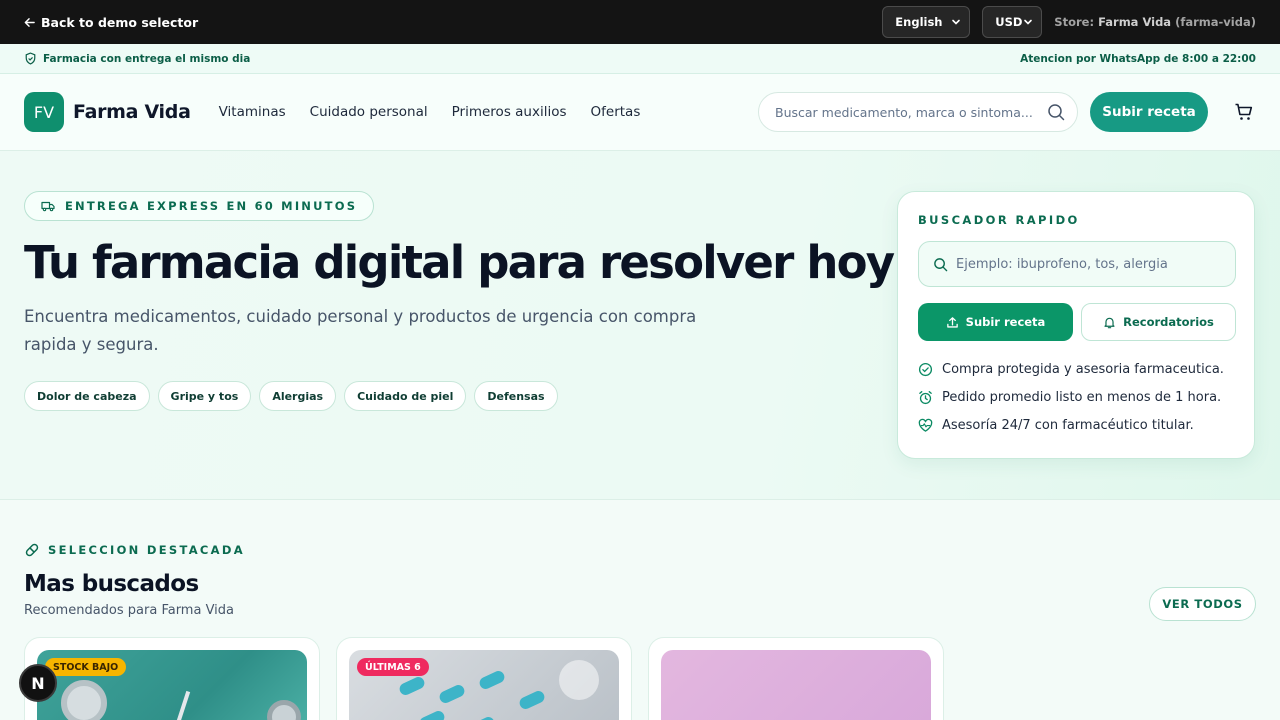 This screenshot has width=1280, height=720. Describe the element at coordinates (459, 262) in the screenshot. I see `hero-title: Tu farmacia digital para resolver hoy` at that location.